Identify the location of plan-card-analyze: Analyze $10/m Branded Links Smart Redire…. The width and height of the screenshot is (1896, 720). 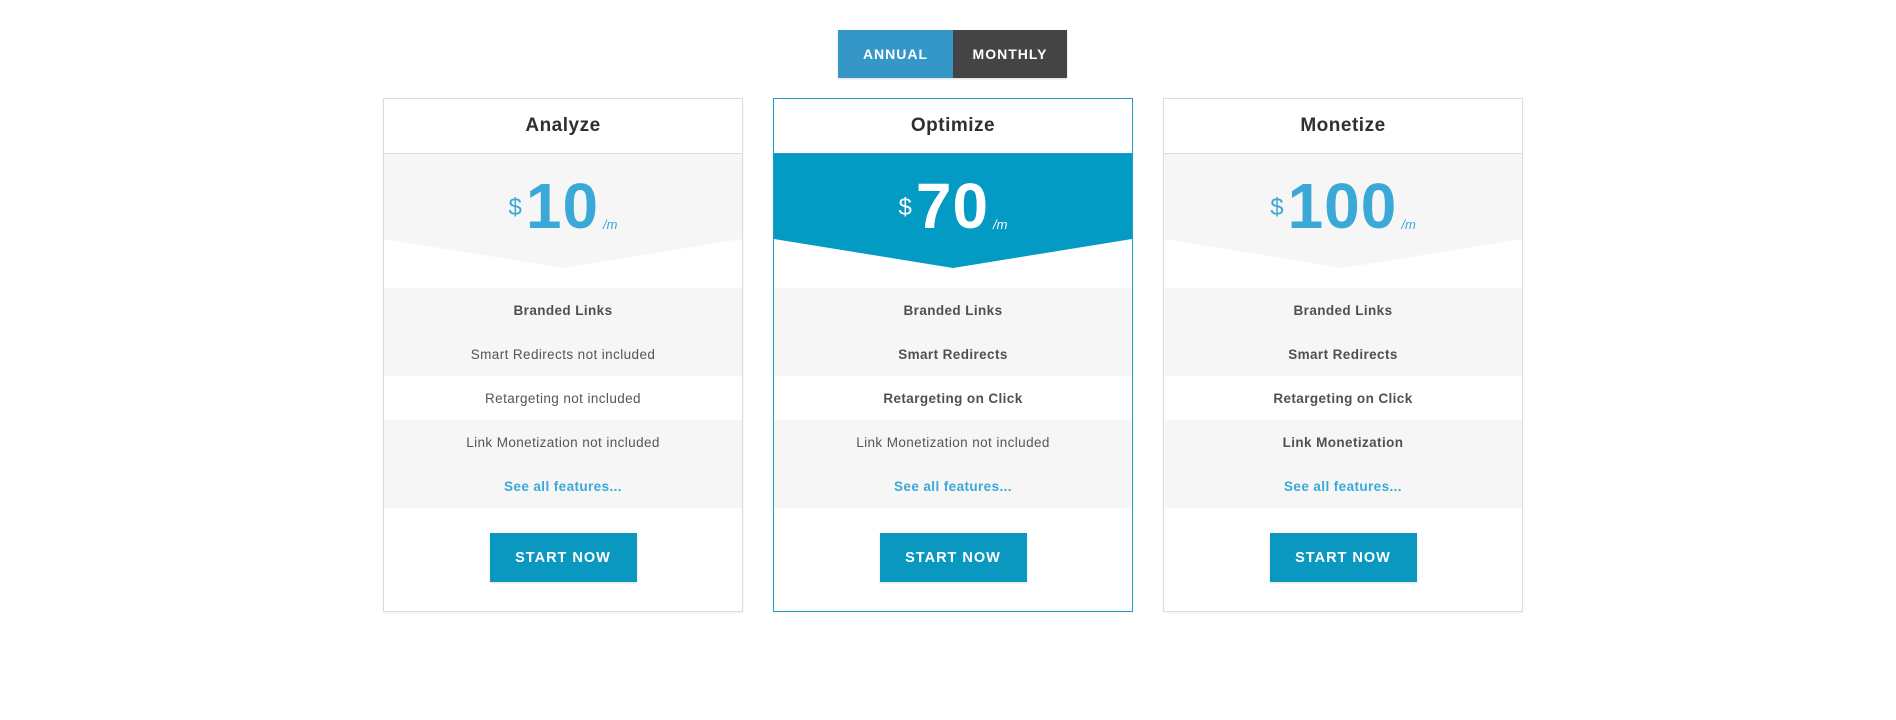
(563, 355).